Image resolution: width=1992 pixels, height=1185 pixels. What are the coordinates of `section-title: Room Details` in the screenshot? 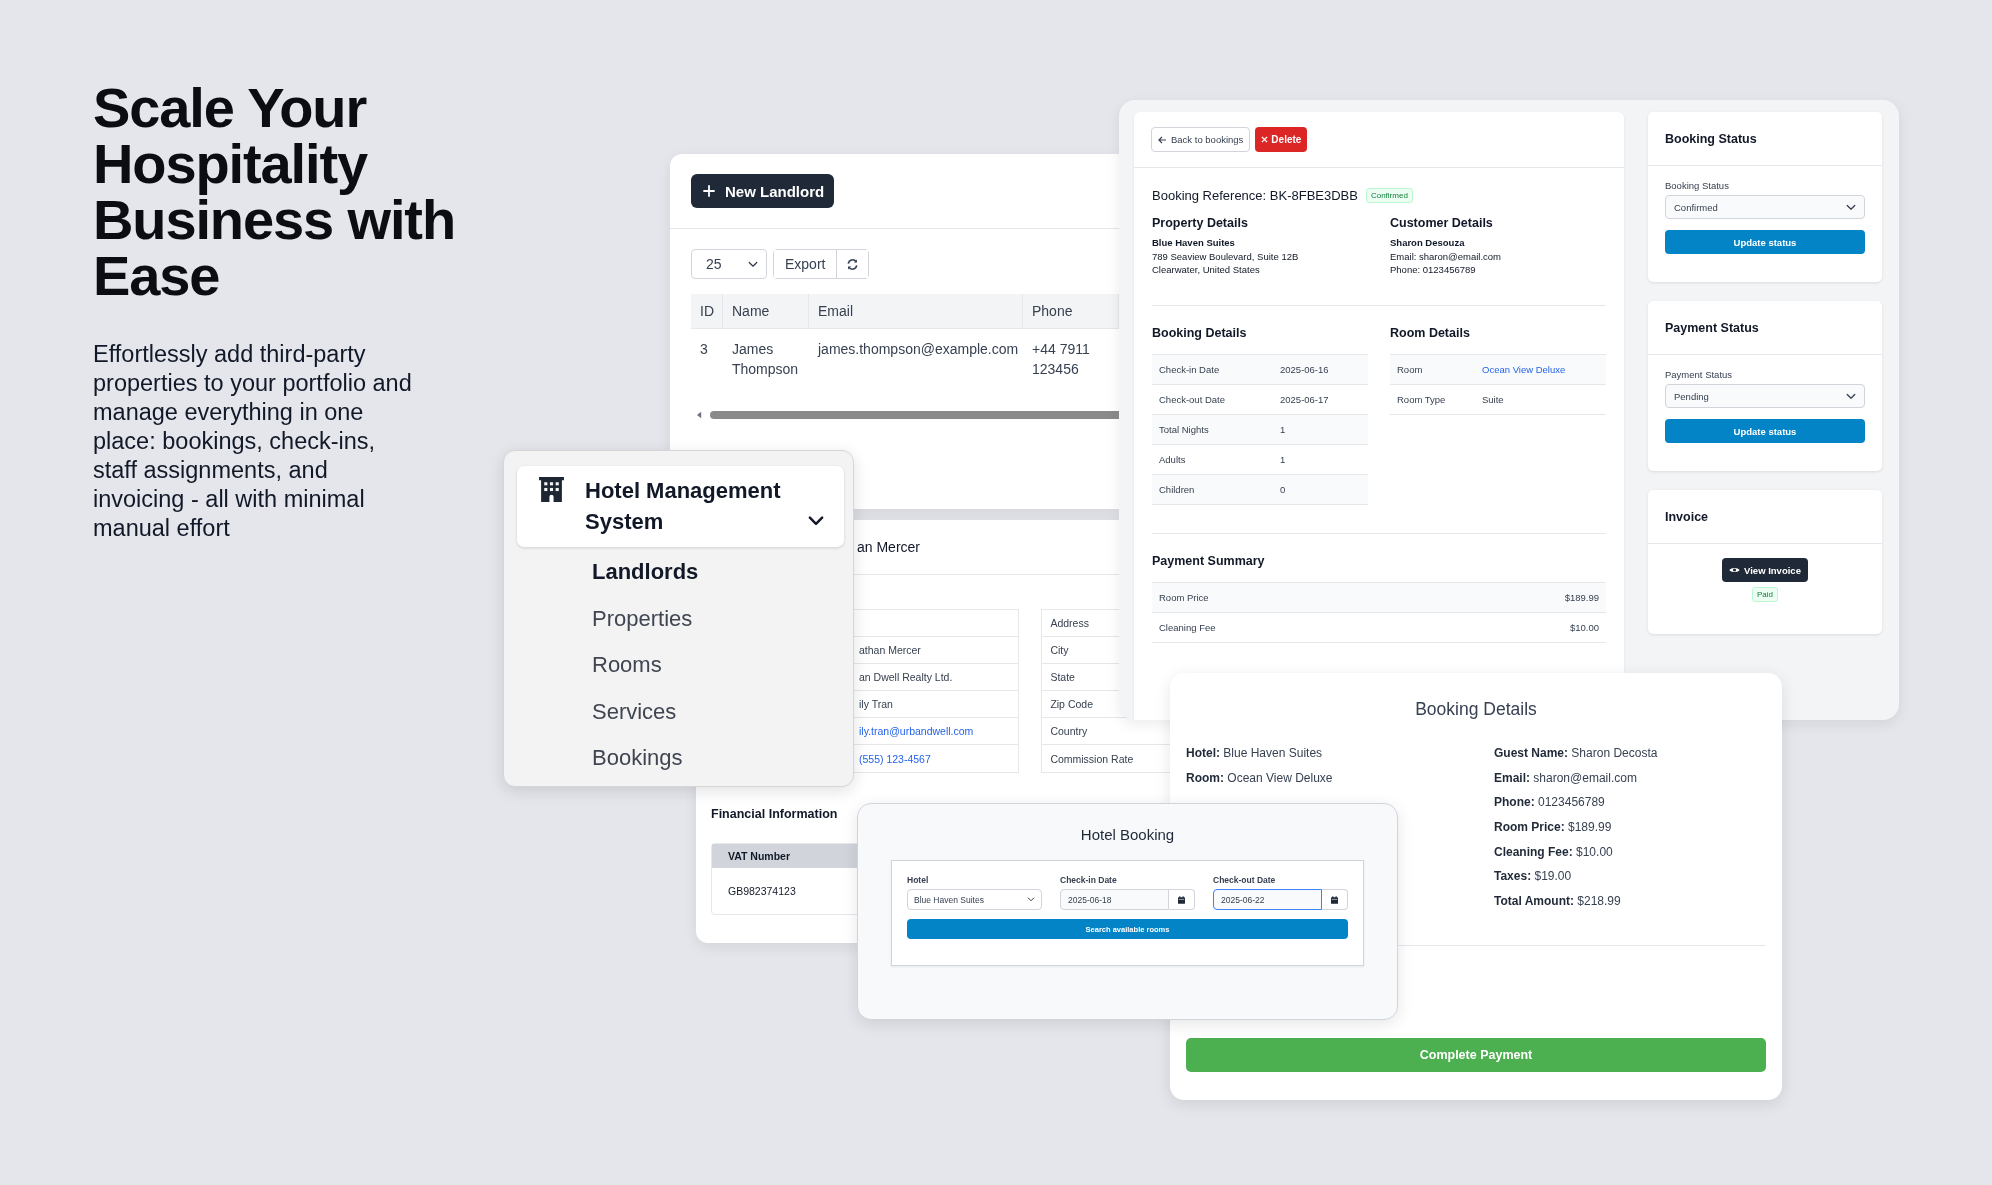 It's located at (1430, 332).